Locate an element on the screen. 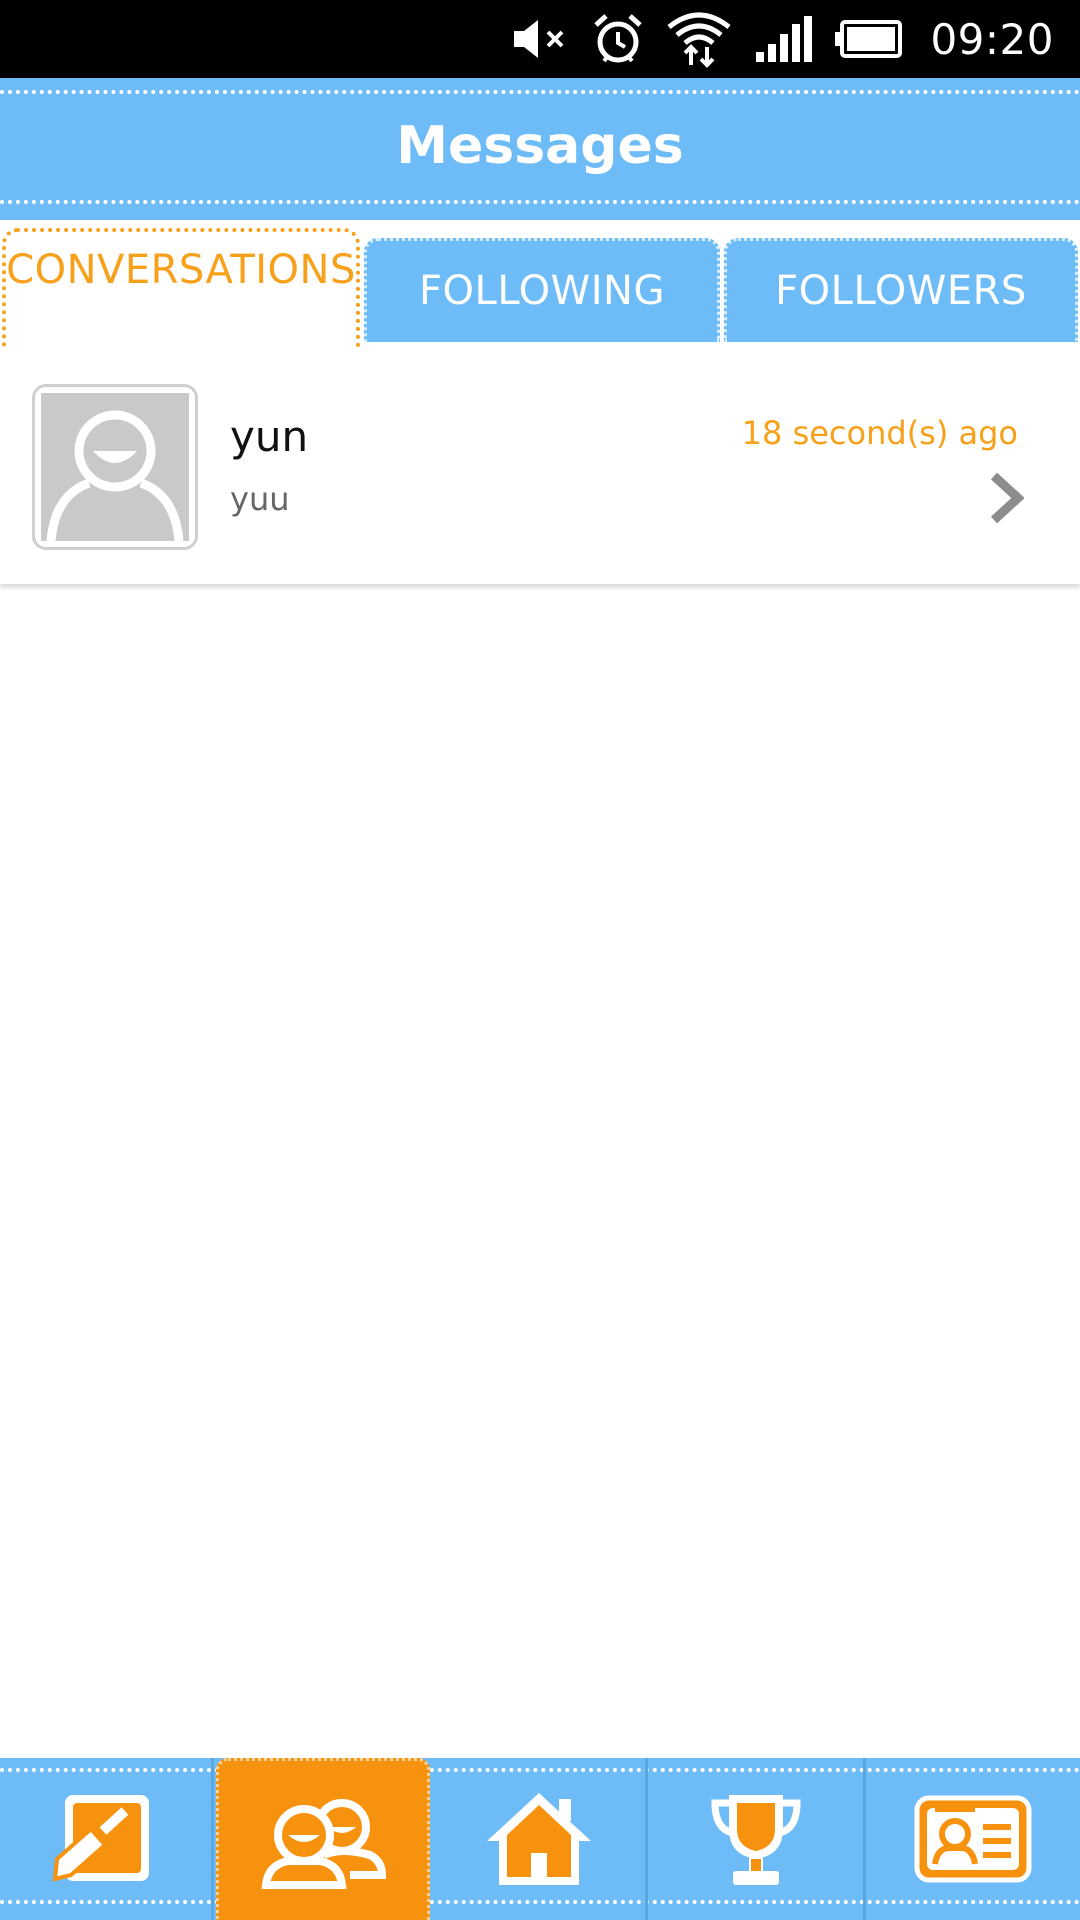 Image resolution: width=1080 pixels, height=1920 pixels. conversation-item: yun yuu 18 second(s) ago is located at coordinates (540, 466).